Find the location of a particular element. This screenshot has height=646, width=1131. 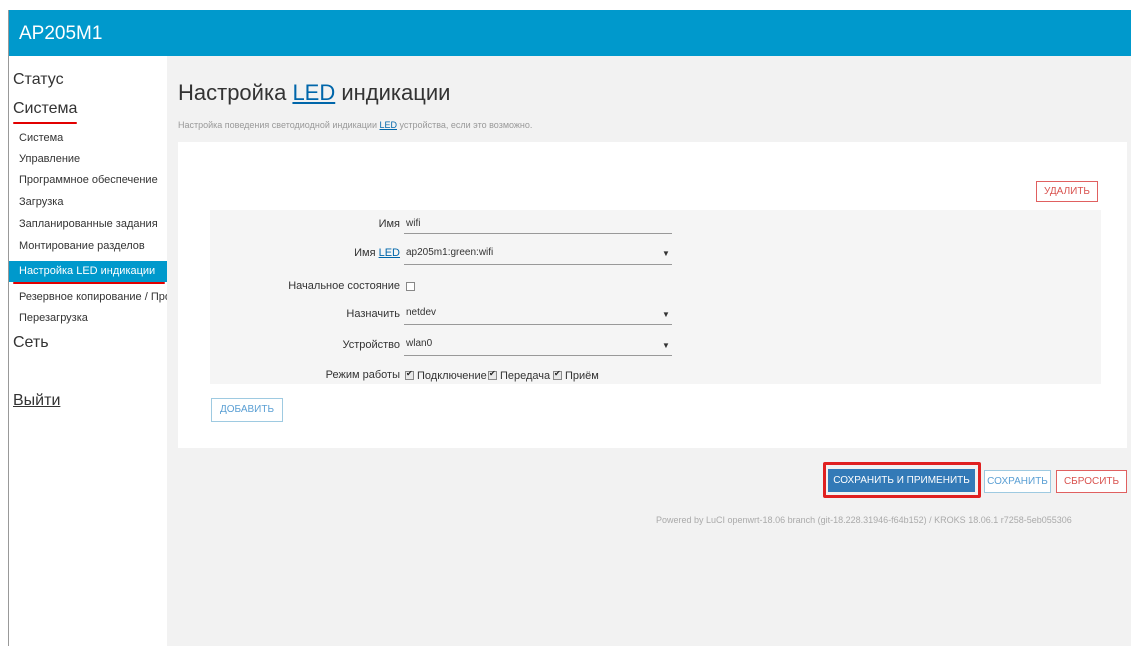

name-label: Имя is located at coordinates (389, 224).